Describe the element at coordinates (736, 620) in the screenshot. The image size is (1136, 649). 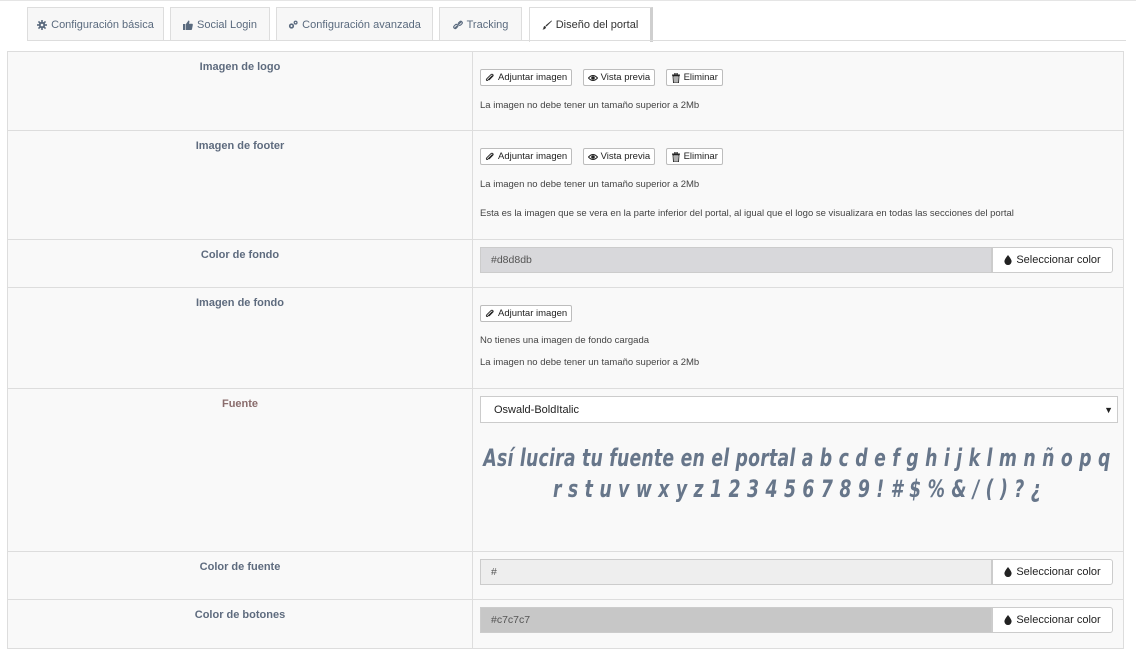
I see `button-color-input: #c7c7c7` at that location.